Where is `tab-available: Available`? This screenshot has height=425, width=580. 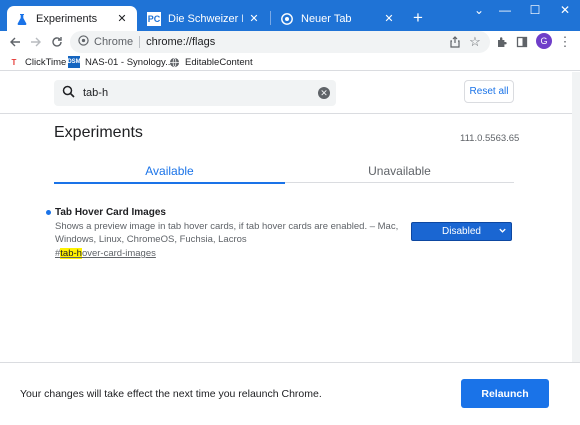 tab-available: Available is located at coordinates (169, 171).